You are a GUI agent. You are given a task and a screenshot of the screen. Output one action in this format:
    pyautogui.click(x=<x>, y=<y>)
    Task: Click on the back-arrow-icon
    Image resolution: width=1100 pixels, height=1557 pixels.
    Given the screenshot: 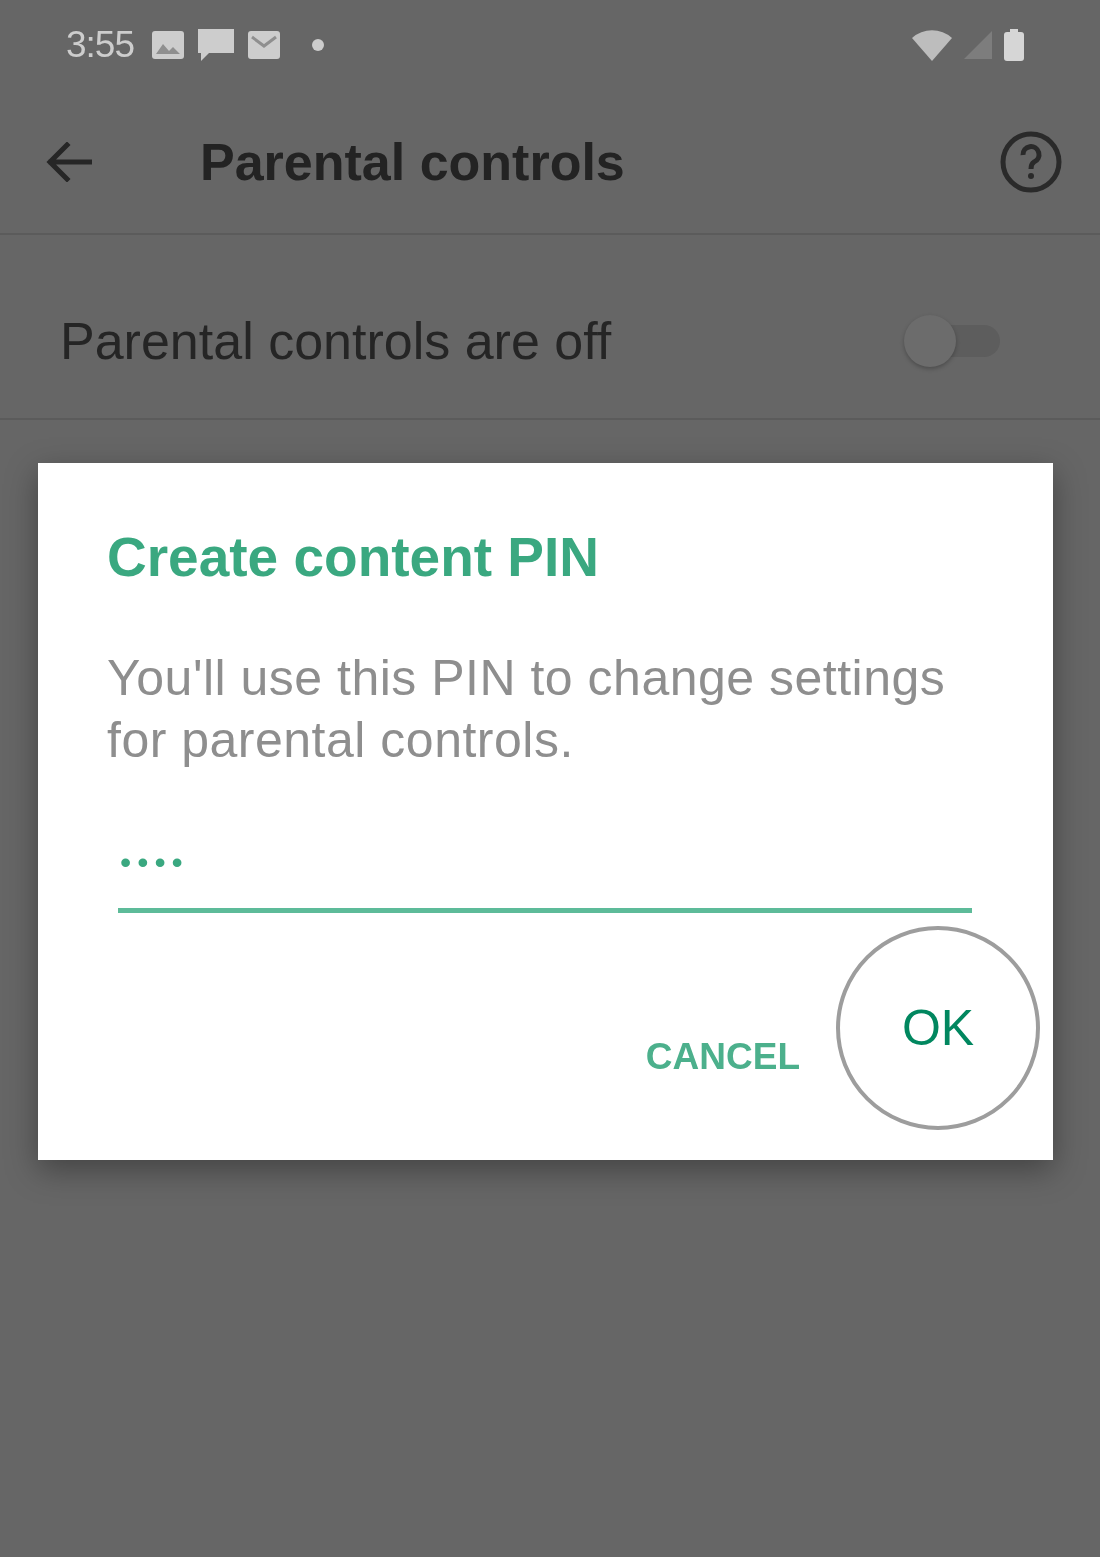 What is the action you would take?
    pyautogui.click(x=69, y=161)
    